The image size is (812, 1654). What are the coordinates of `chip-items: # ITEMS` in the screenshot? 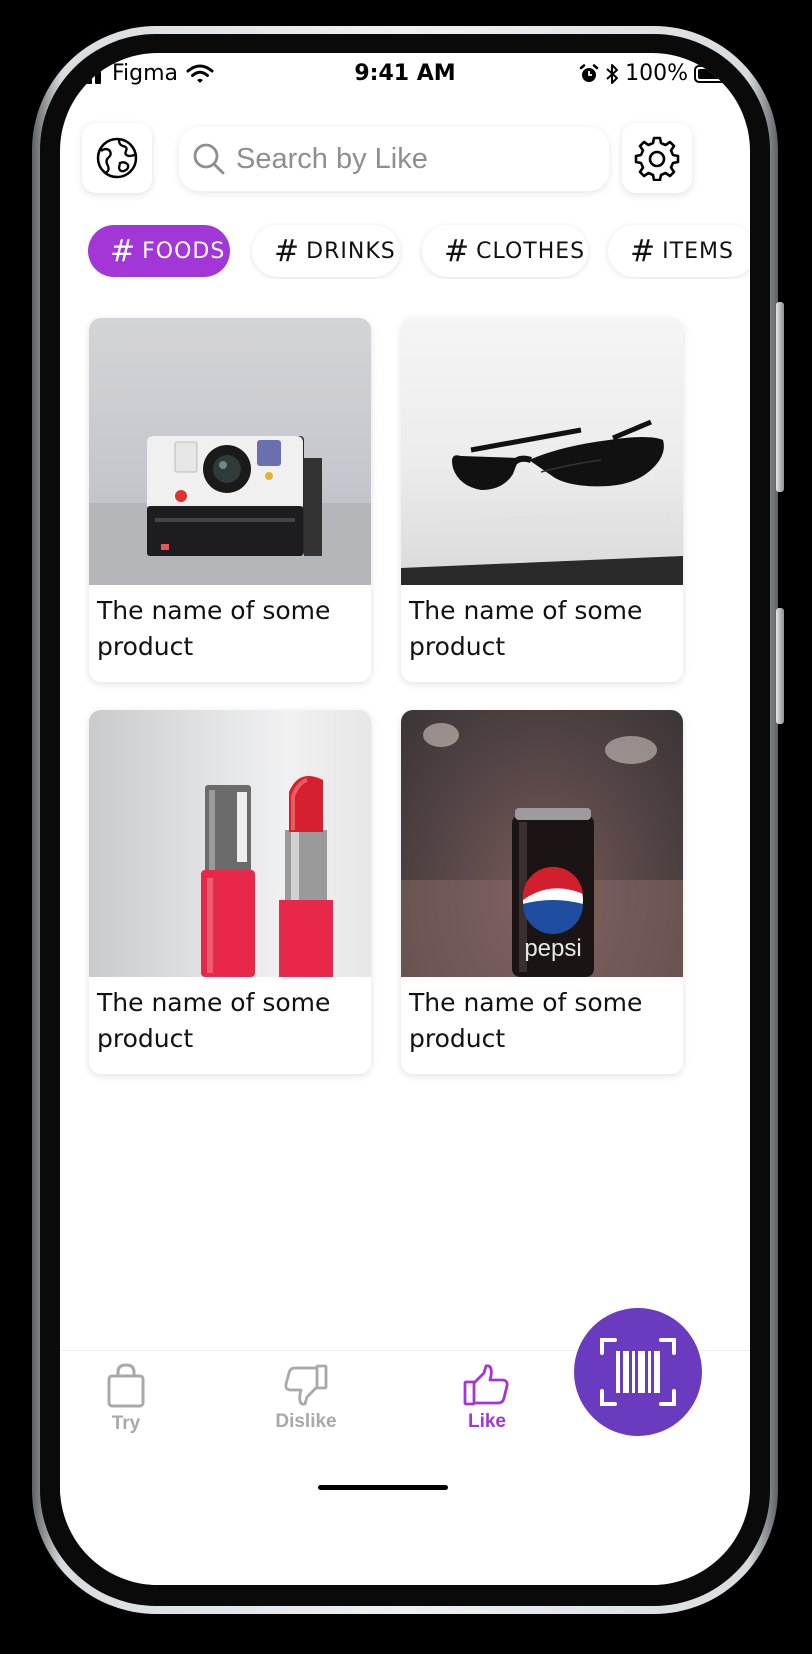 It's located at (679, 251).